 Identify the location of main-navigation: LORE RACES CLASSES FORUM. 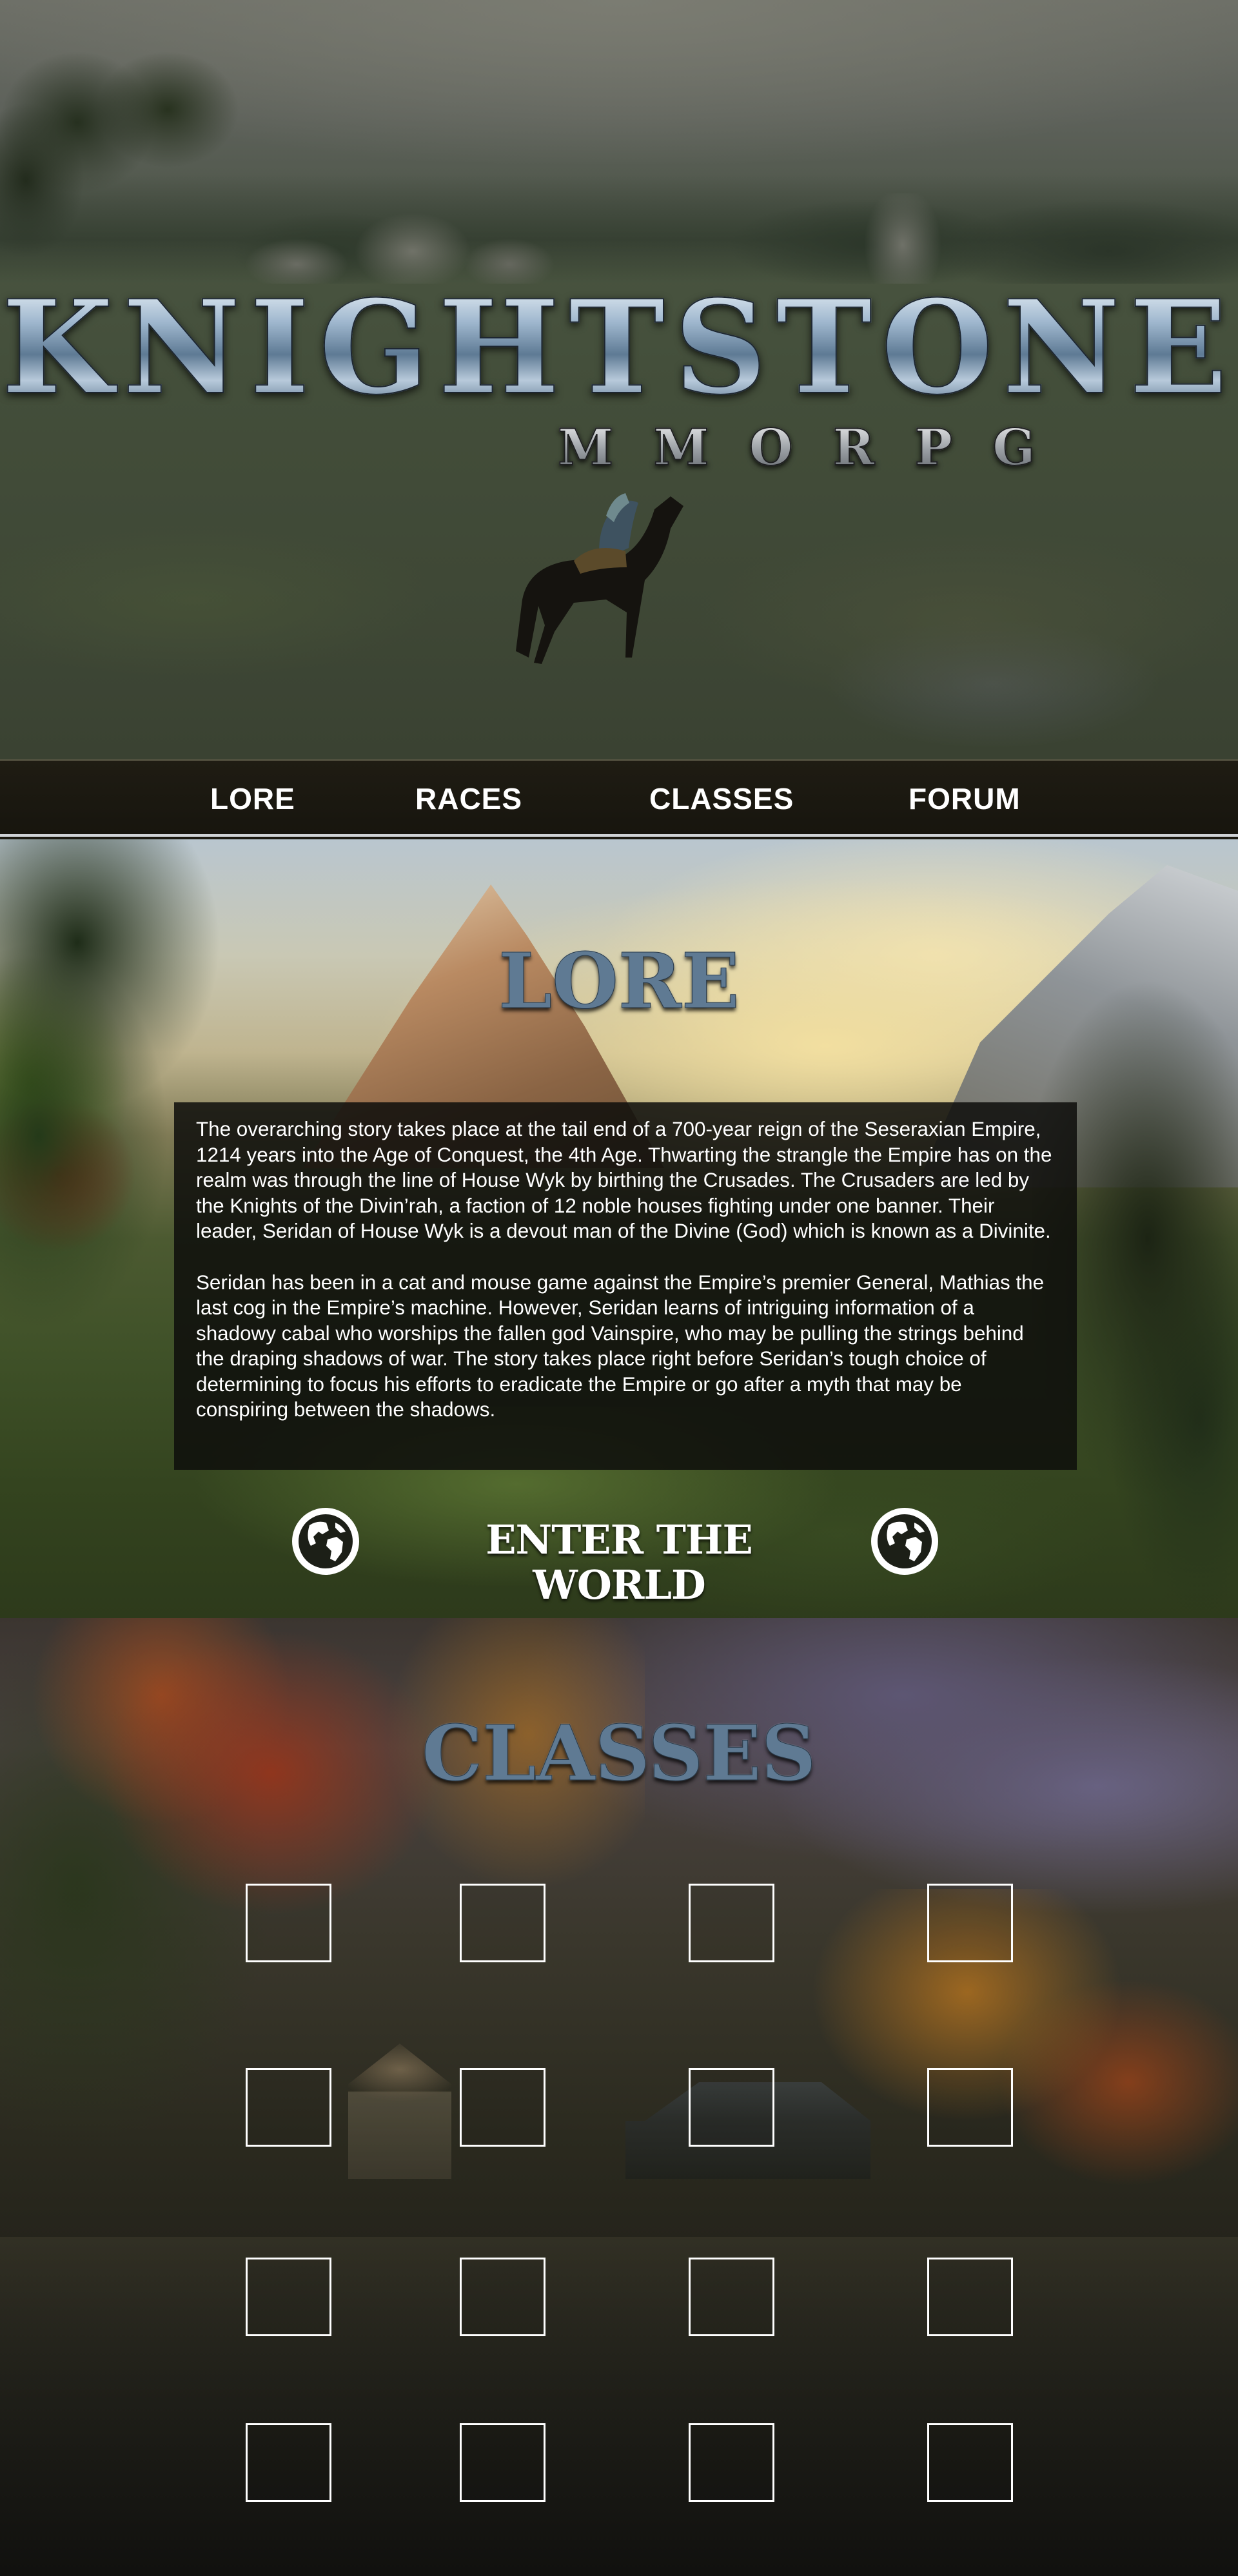
(619, 798).